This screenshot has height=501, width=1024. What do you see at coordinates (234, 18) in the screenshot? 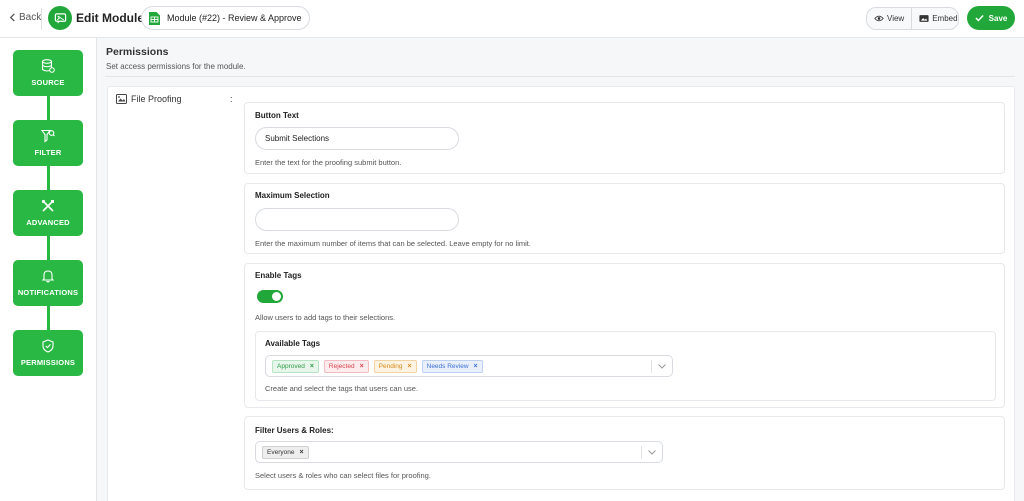
I see `module-name: Module (#22) - Review & Approve` at bounding box center [234, 18].